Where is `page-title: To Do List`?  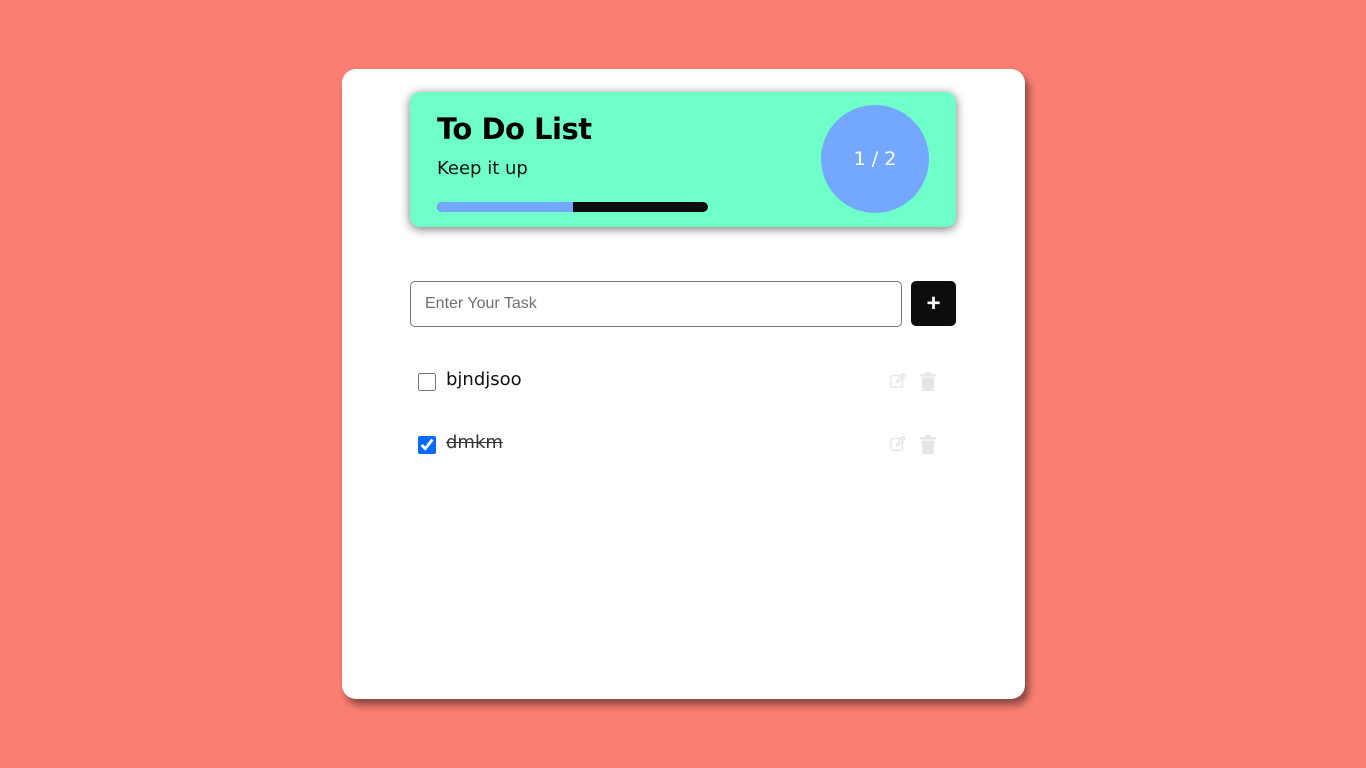 page-title: To Do List is located at coordinates (514, 129).